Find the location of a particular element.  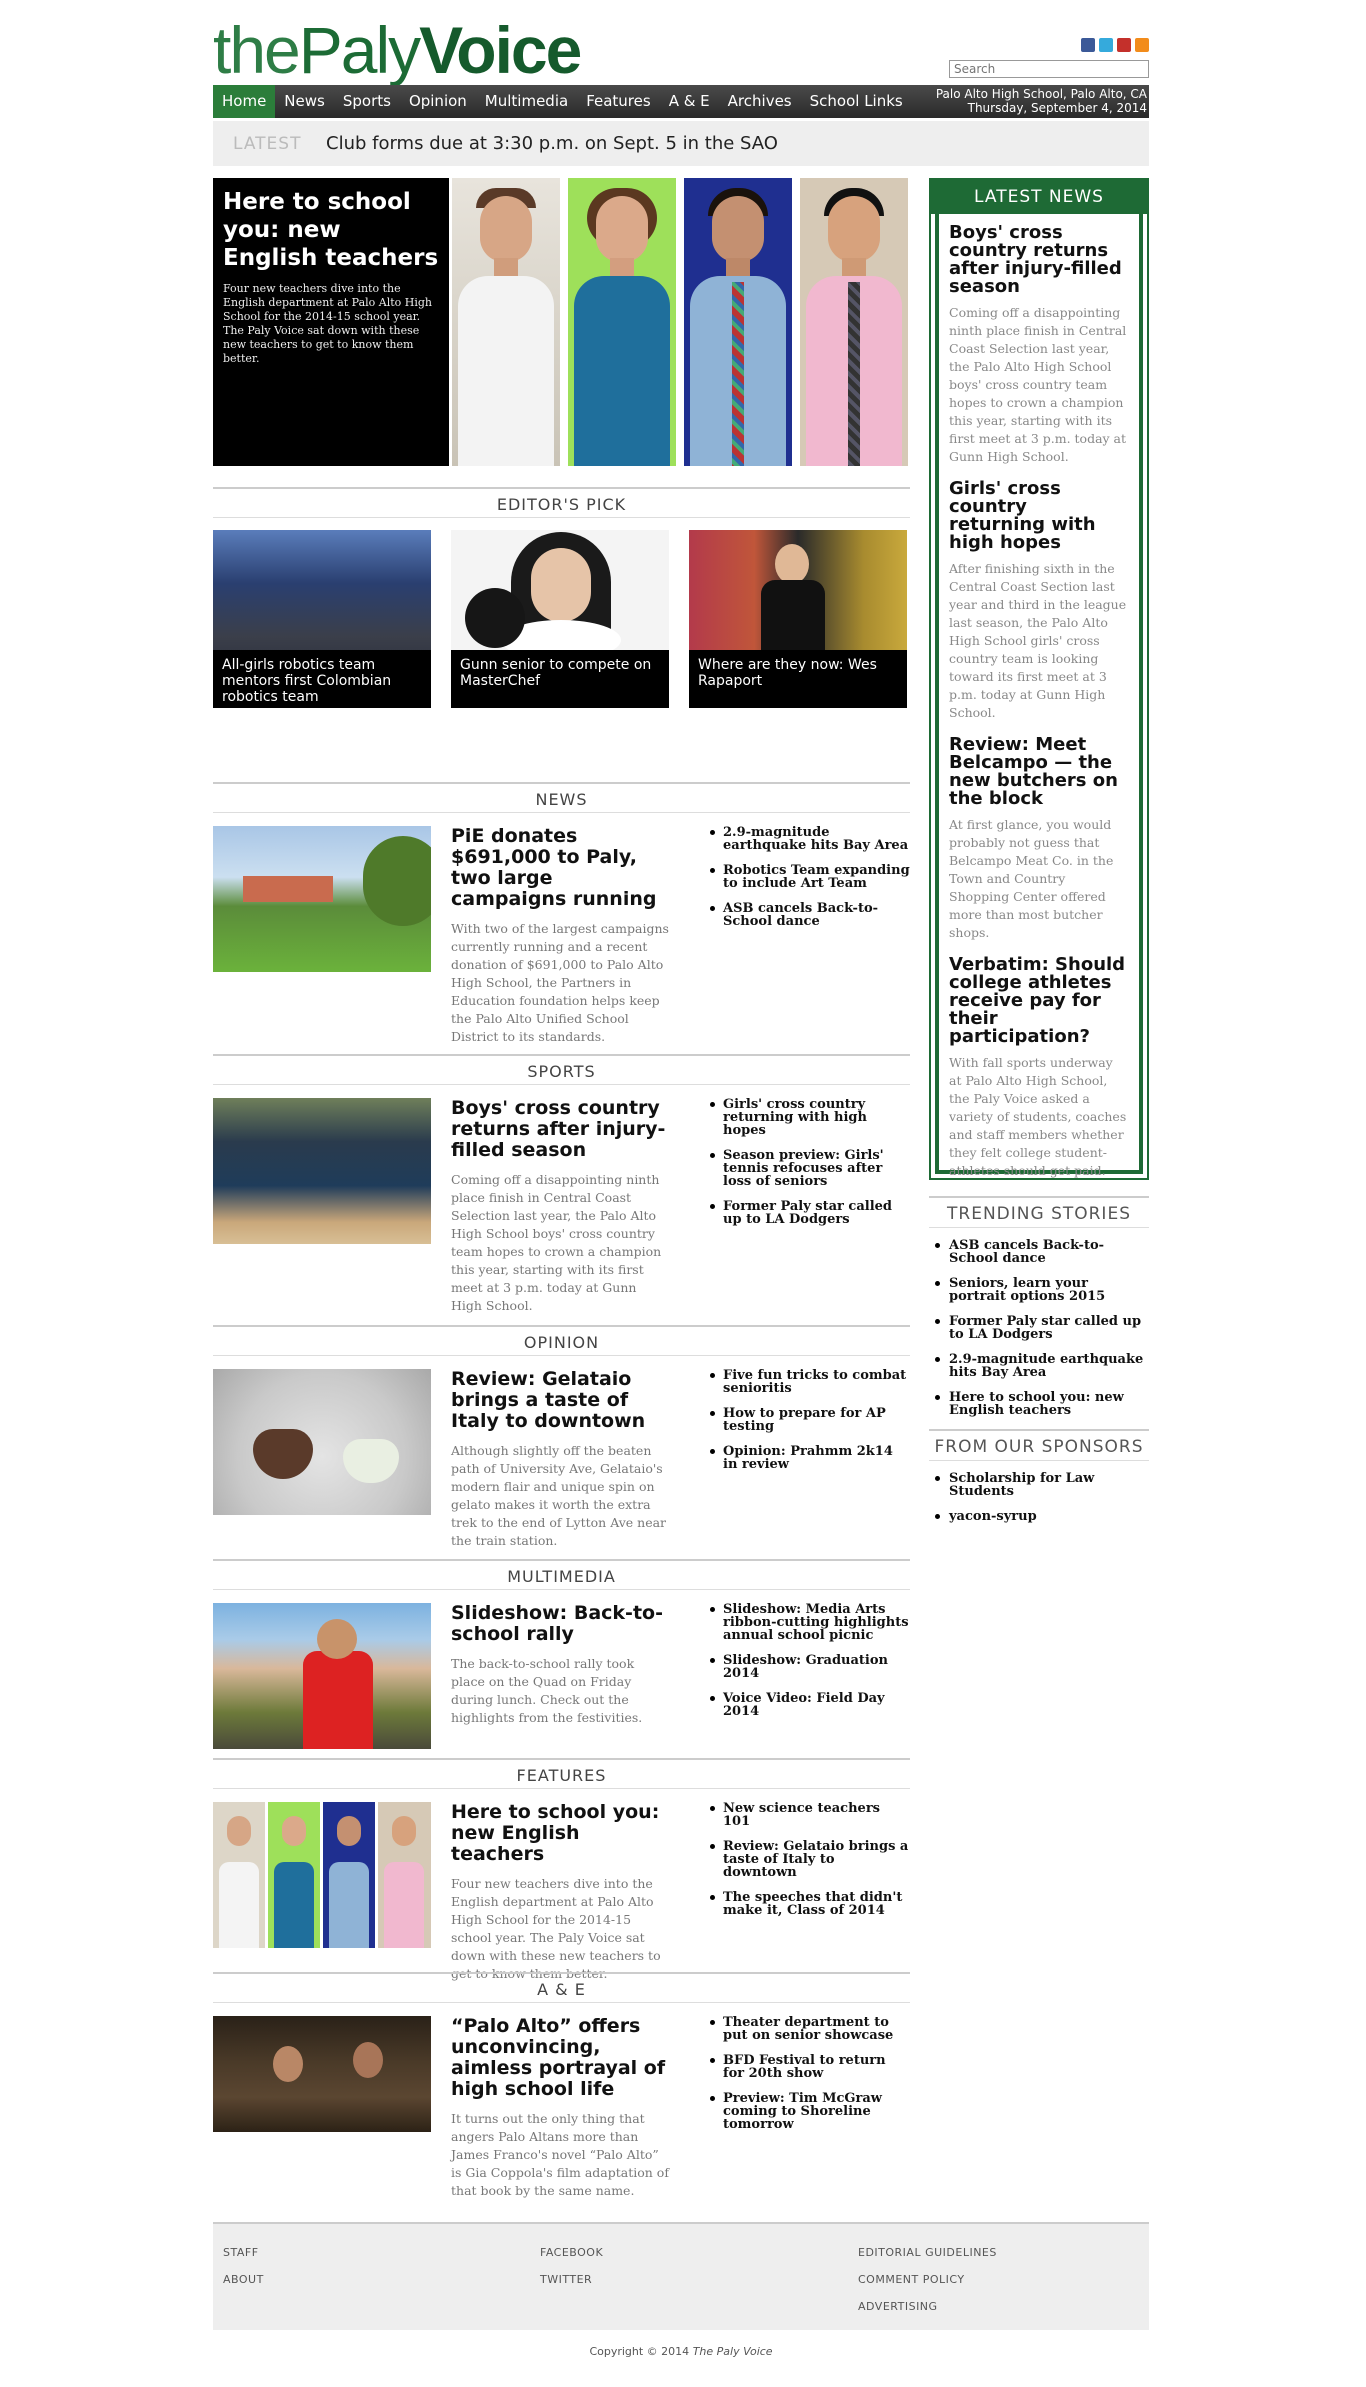

editors-pick-card: Gunn senior to compete on MasterChef is located at coordinates (560, 619).